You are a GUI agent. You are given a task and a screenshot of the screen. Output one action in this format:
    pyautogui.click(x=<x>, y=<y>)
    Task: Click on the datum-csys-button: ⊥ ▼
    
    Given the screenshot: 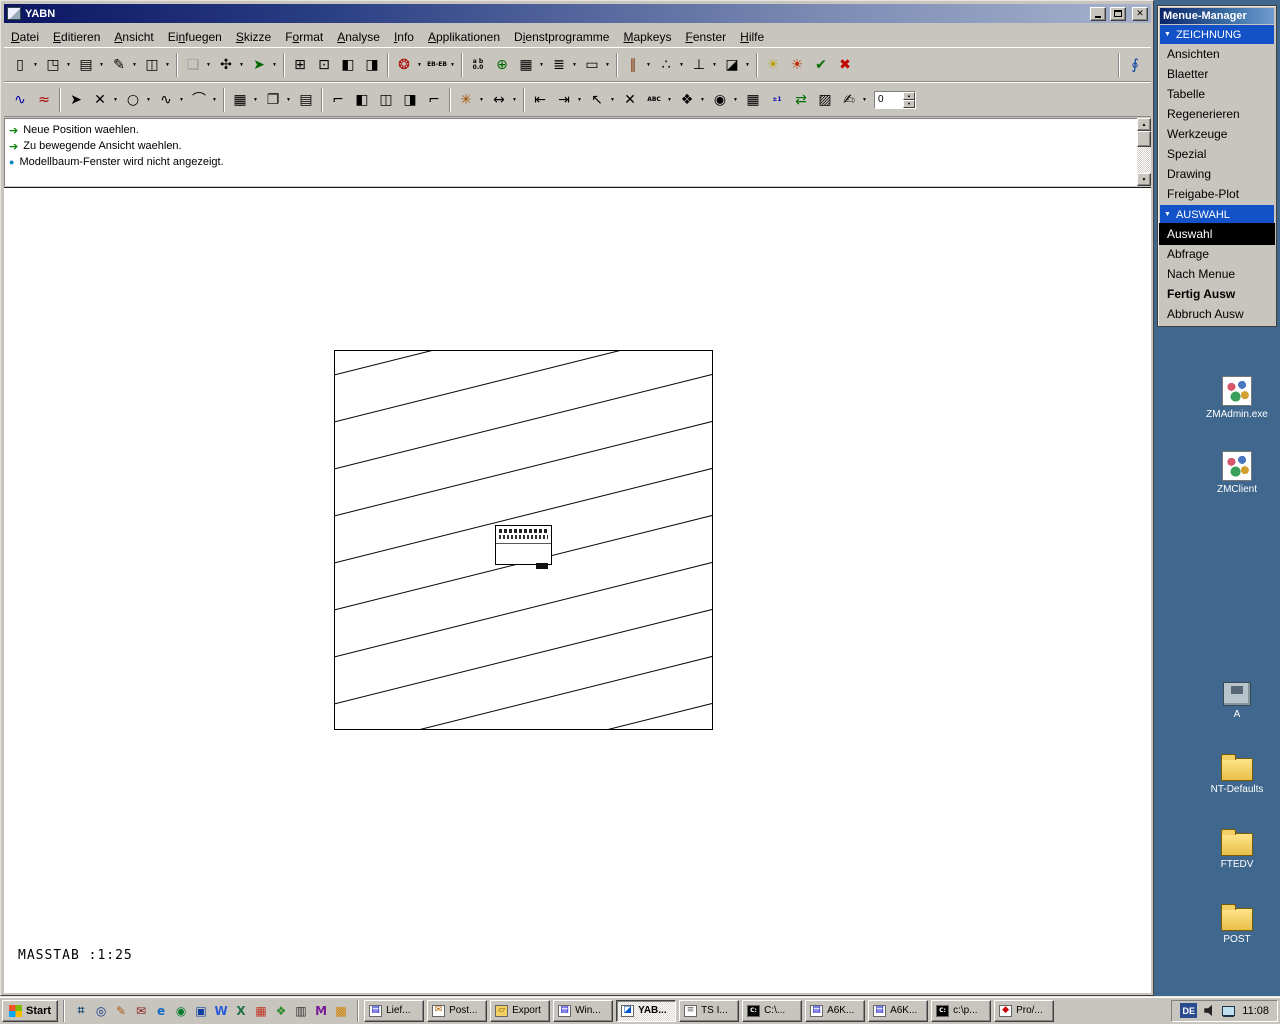 What is the action you would take?
    pyautogui.click(x=703, y=65)
    